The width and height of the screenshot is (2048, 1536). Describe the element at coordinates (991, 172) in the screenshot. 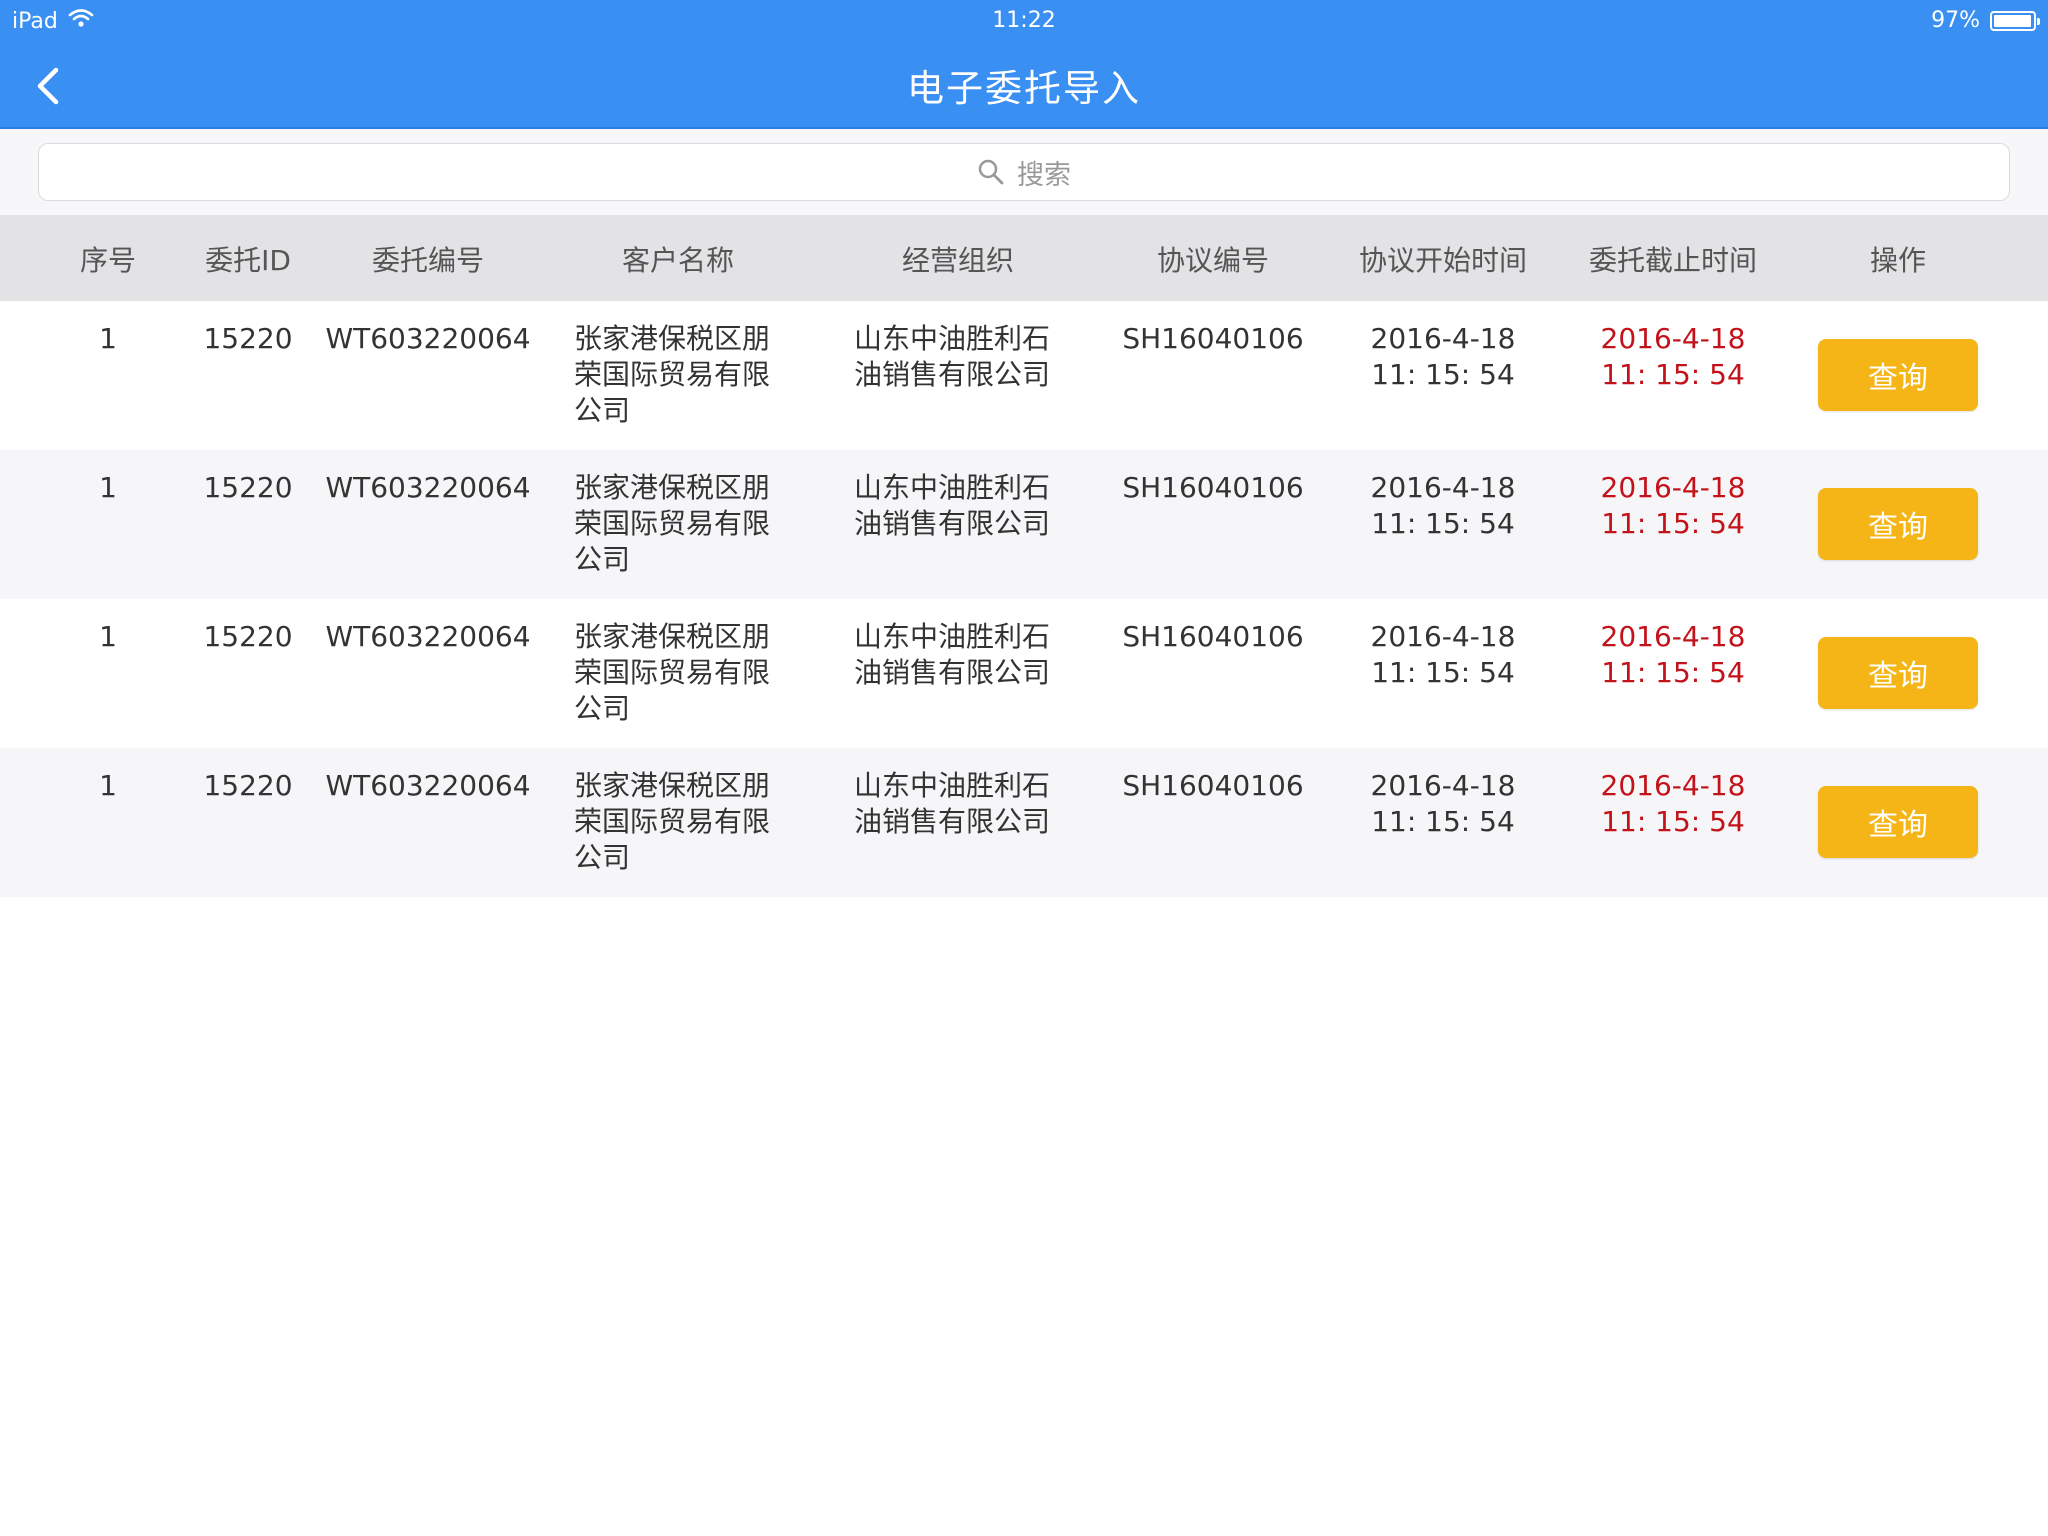

I see `search-icon` at that location.